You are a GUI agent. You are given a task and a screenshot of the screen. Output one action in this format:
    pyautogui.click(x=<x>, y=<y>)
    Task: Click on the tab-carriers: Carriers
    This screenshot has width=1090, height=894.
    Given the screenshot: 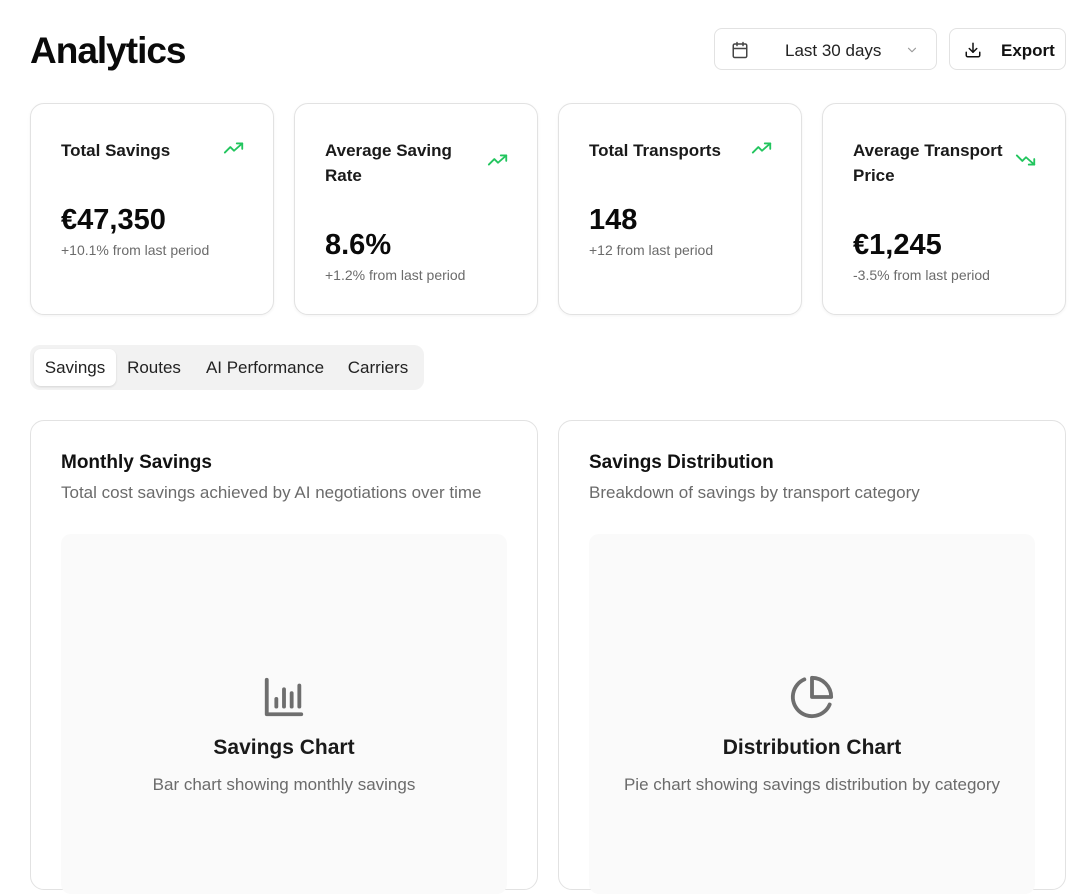 What is the action you would take?
    pyautogui.click(x=378, y=367)
    